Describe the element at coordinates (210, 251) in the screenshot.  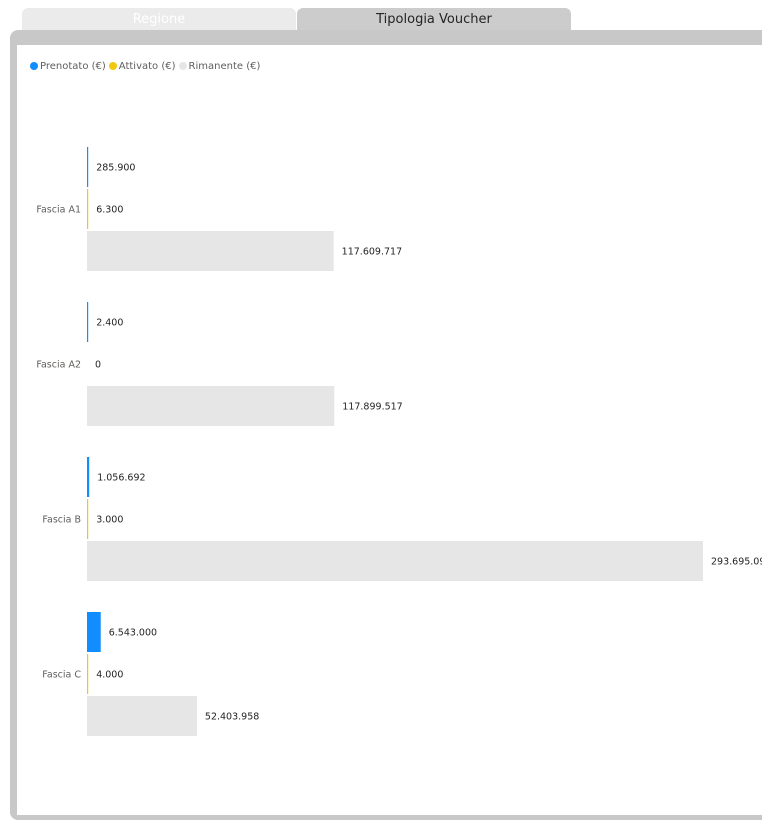
I see `bar-rimanente-fascia-a1` at that location.